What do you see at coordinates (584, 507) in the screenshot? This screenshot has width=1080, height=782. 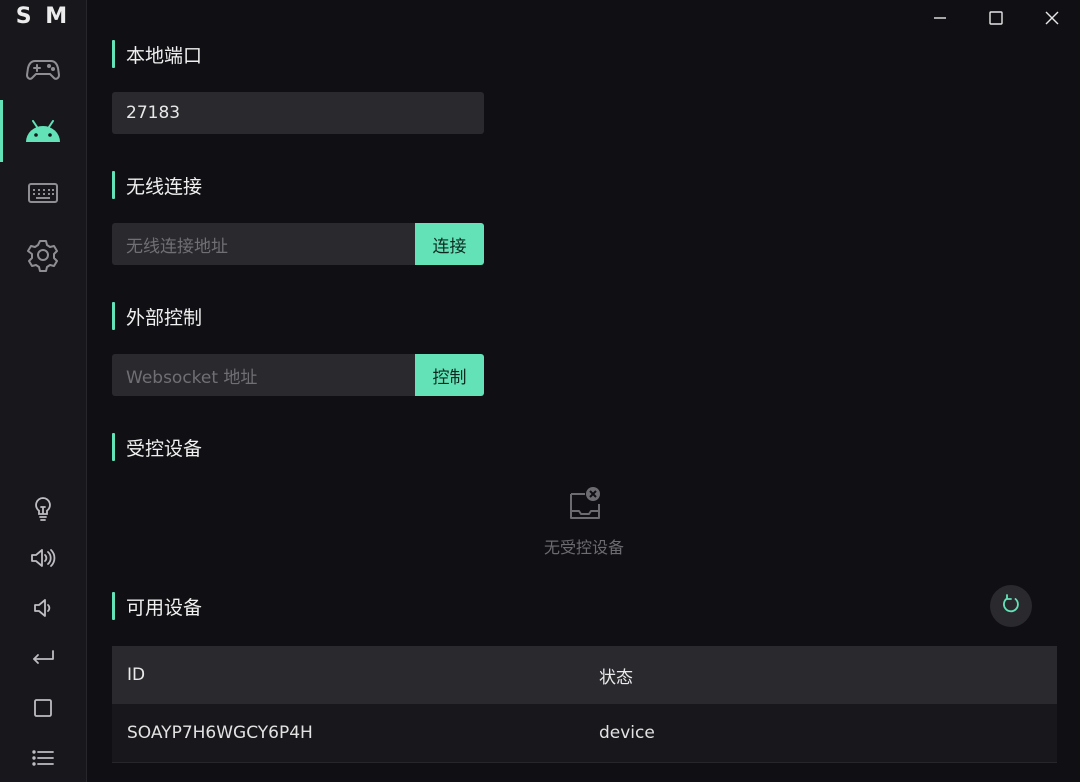 I see `no-device-icon` at bounding box center [584, 507].